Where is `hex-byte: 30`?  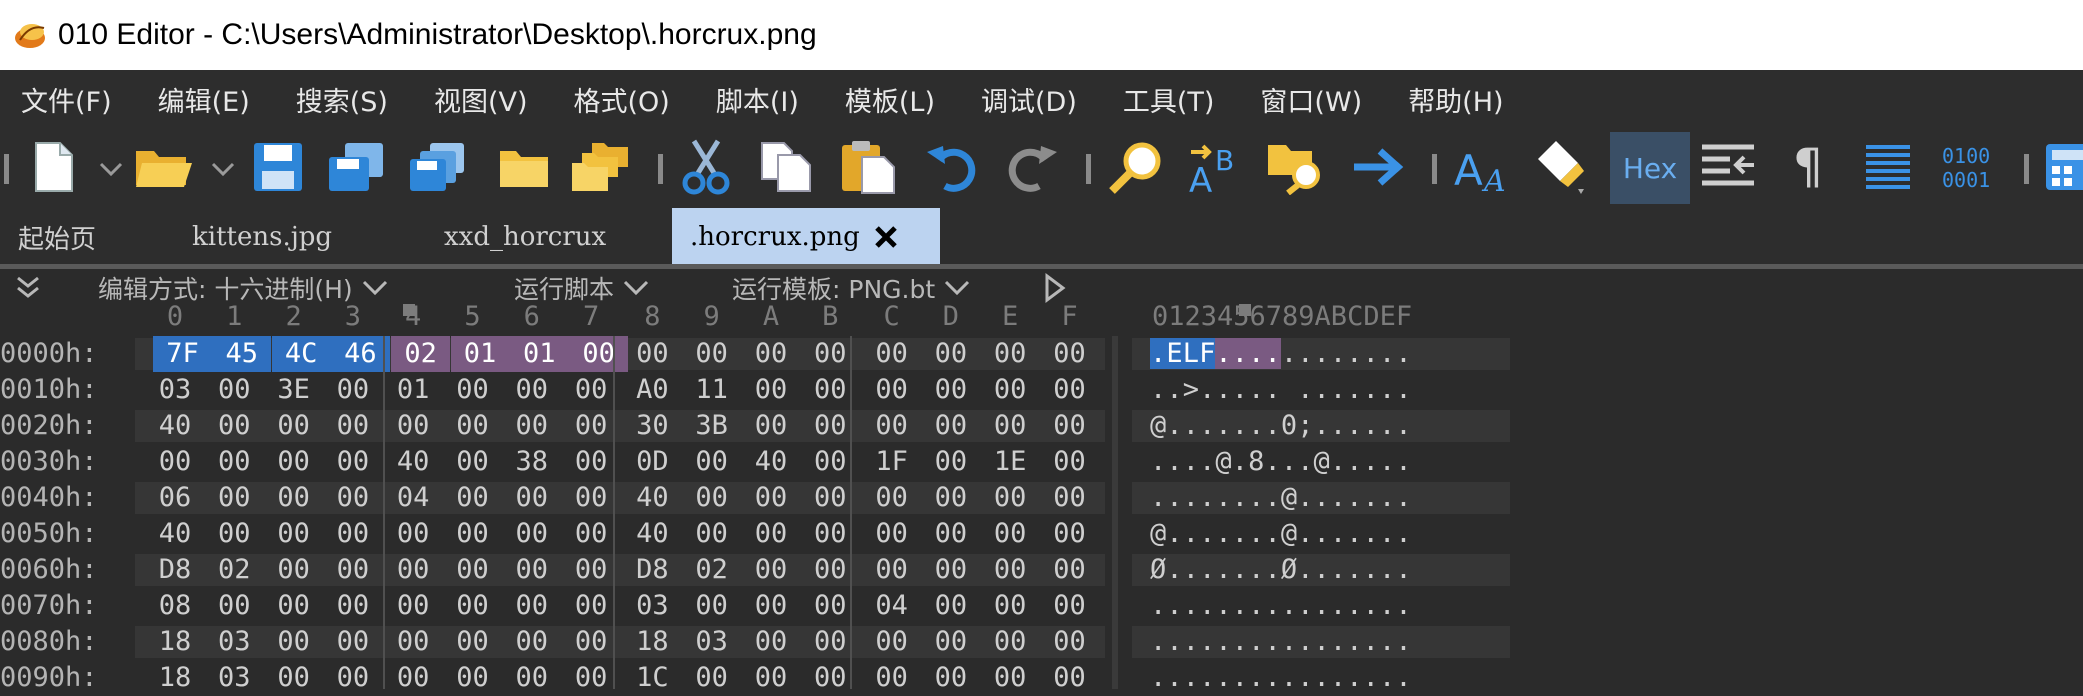 hex-byte: 30 is located at coordinates (652, 426).